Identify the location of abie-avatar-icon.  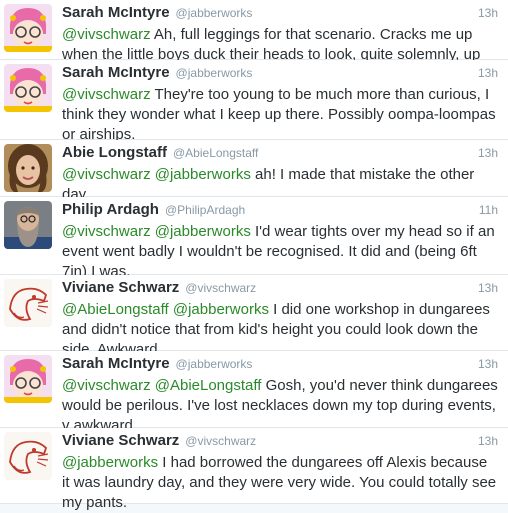
(28, 168).